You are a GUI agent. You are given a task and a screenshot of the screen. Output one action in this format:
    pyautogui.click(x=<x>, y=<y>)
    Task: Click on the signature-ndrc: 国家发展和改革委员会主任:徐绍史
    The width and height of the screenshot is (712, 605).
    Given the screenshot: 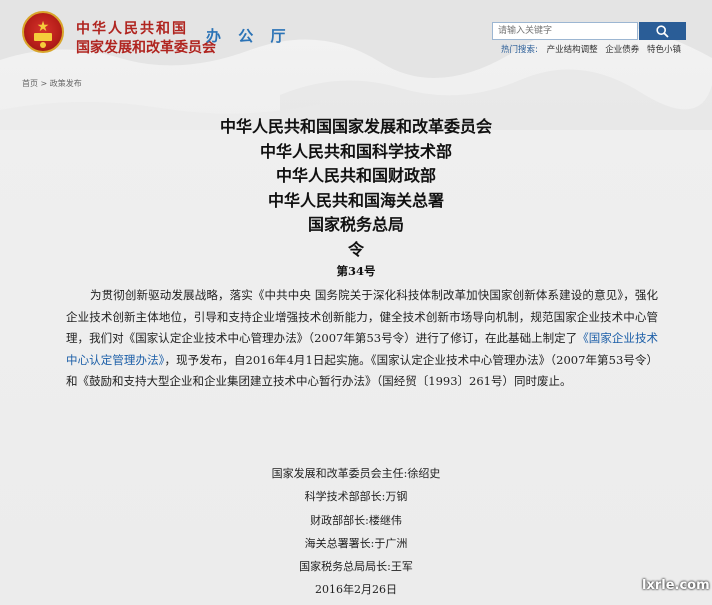 What is the action you would take?
    pyautogui.click(x=356, y=473)
    